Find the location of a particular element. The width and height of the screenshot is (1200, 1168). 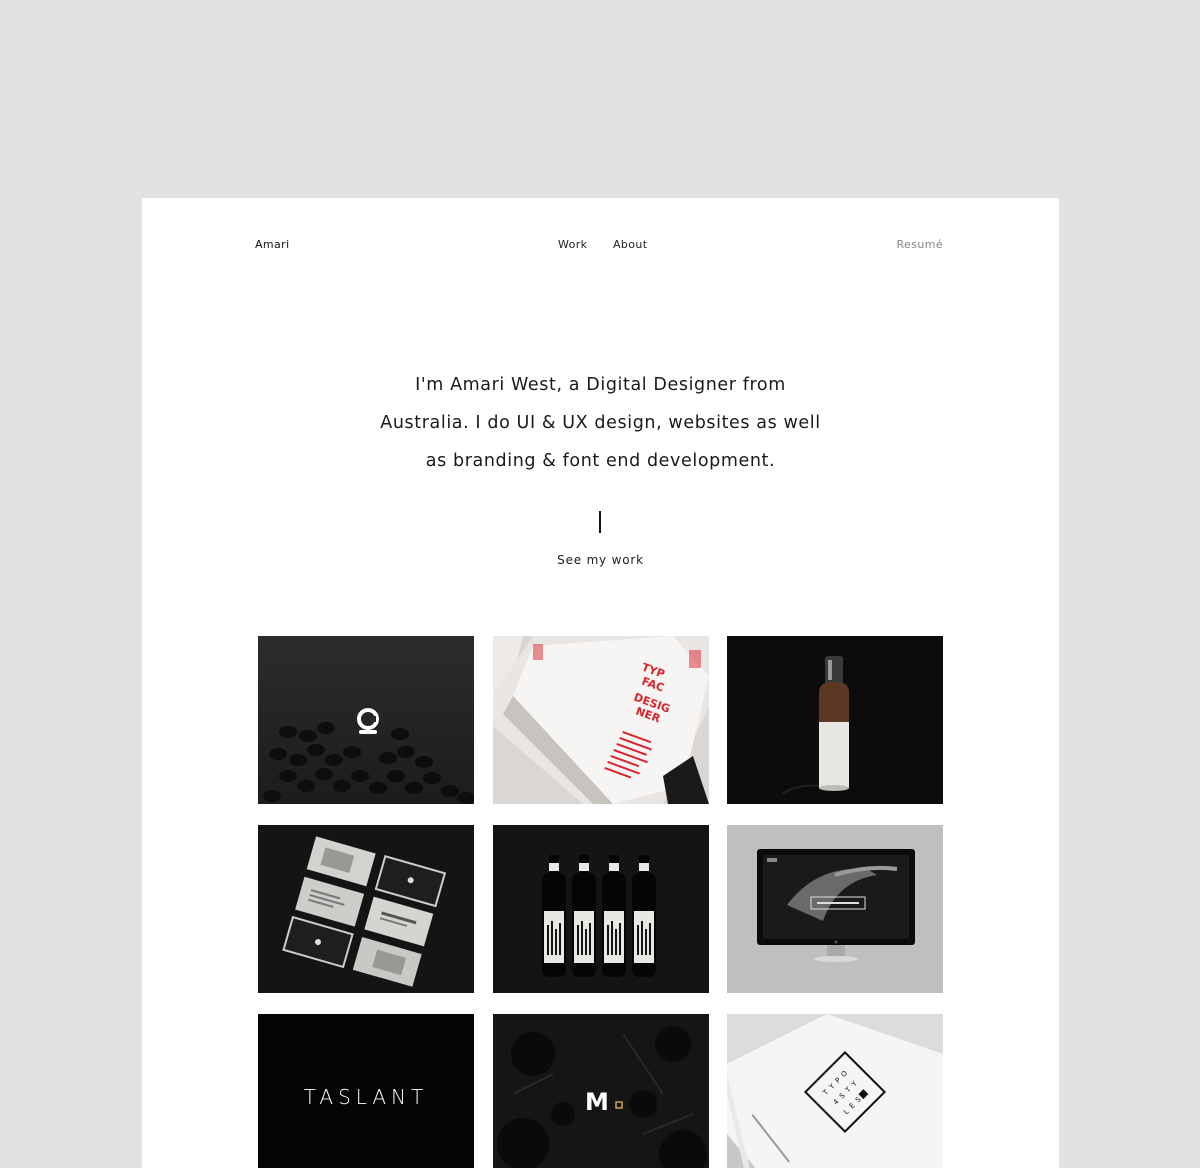

nav-about-link: About is located at coordinates (630, 244).